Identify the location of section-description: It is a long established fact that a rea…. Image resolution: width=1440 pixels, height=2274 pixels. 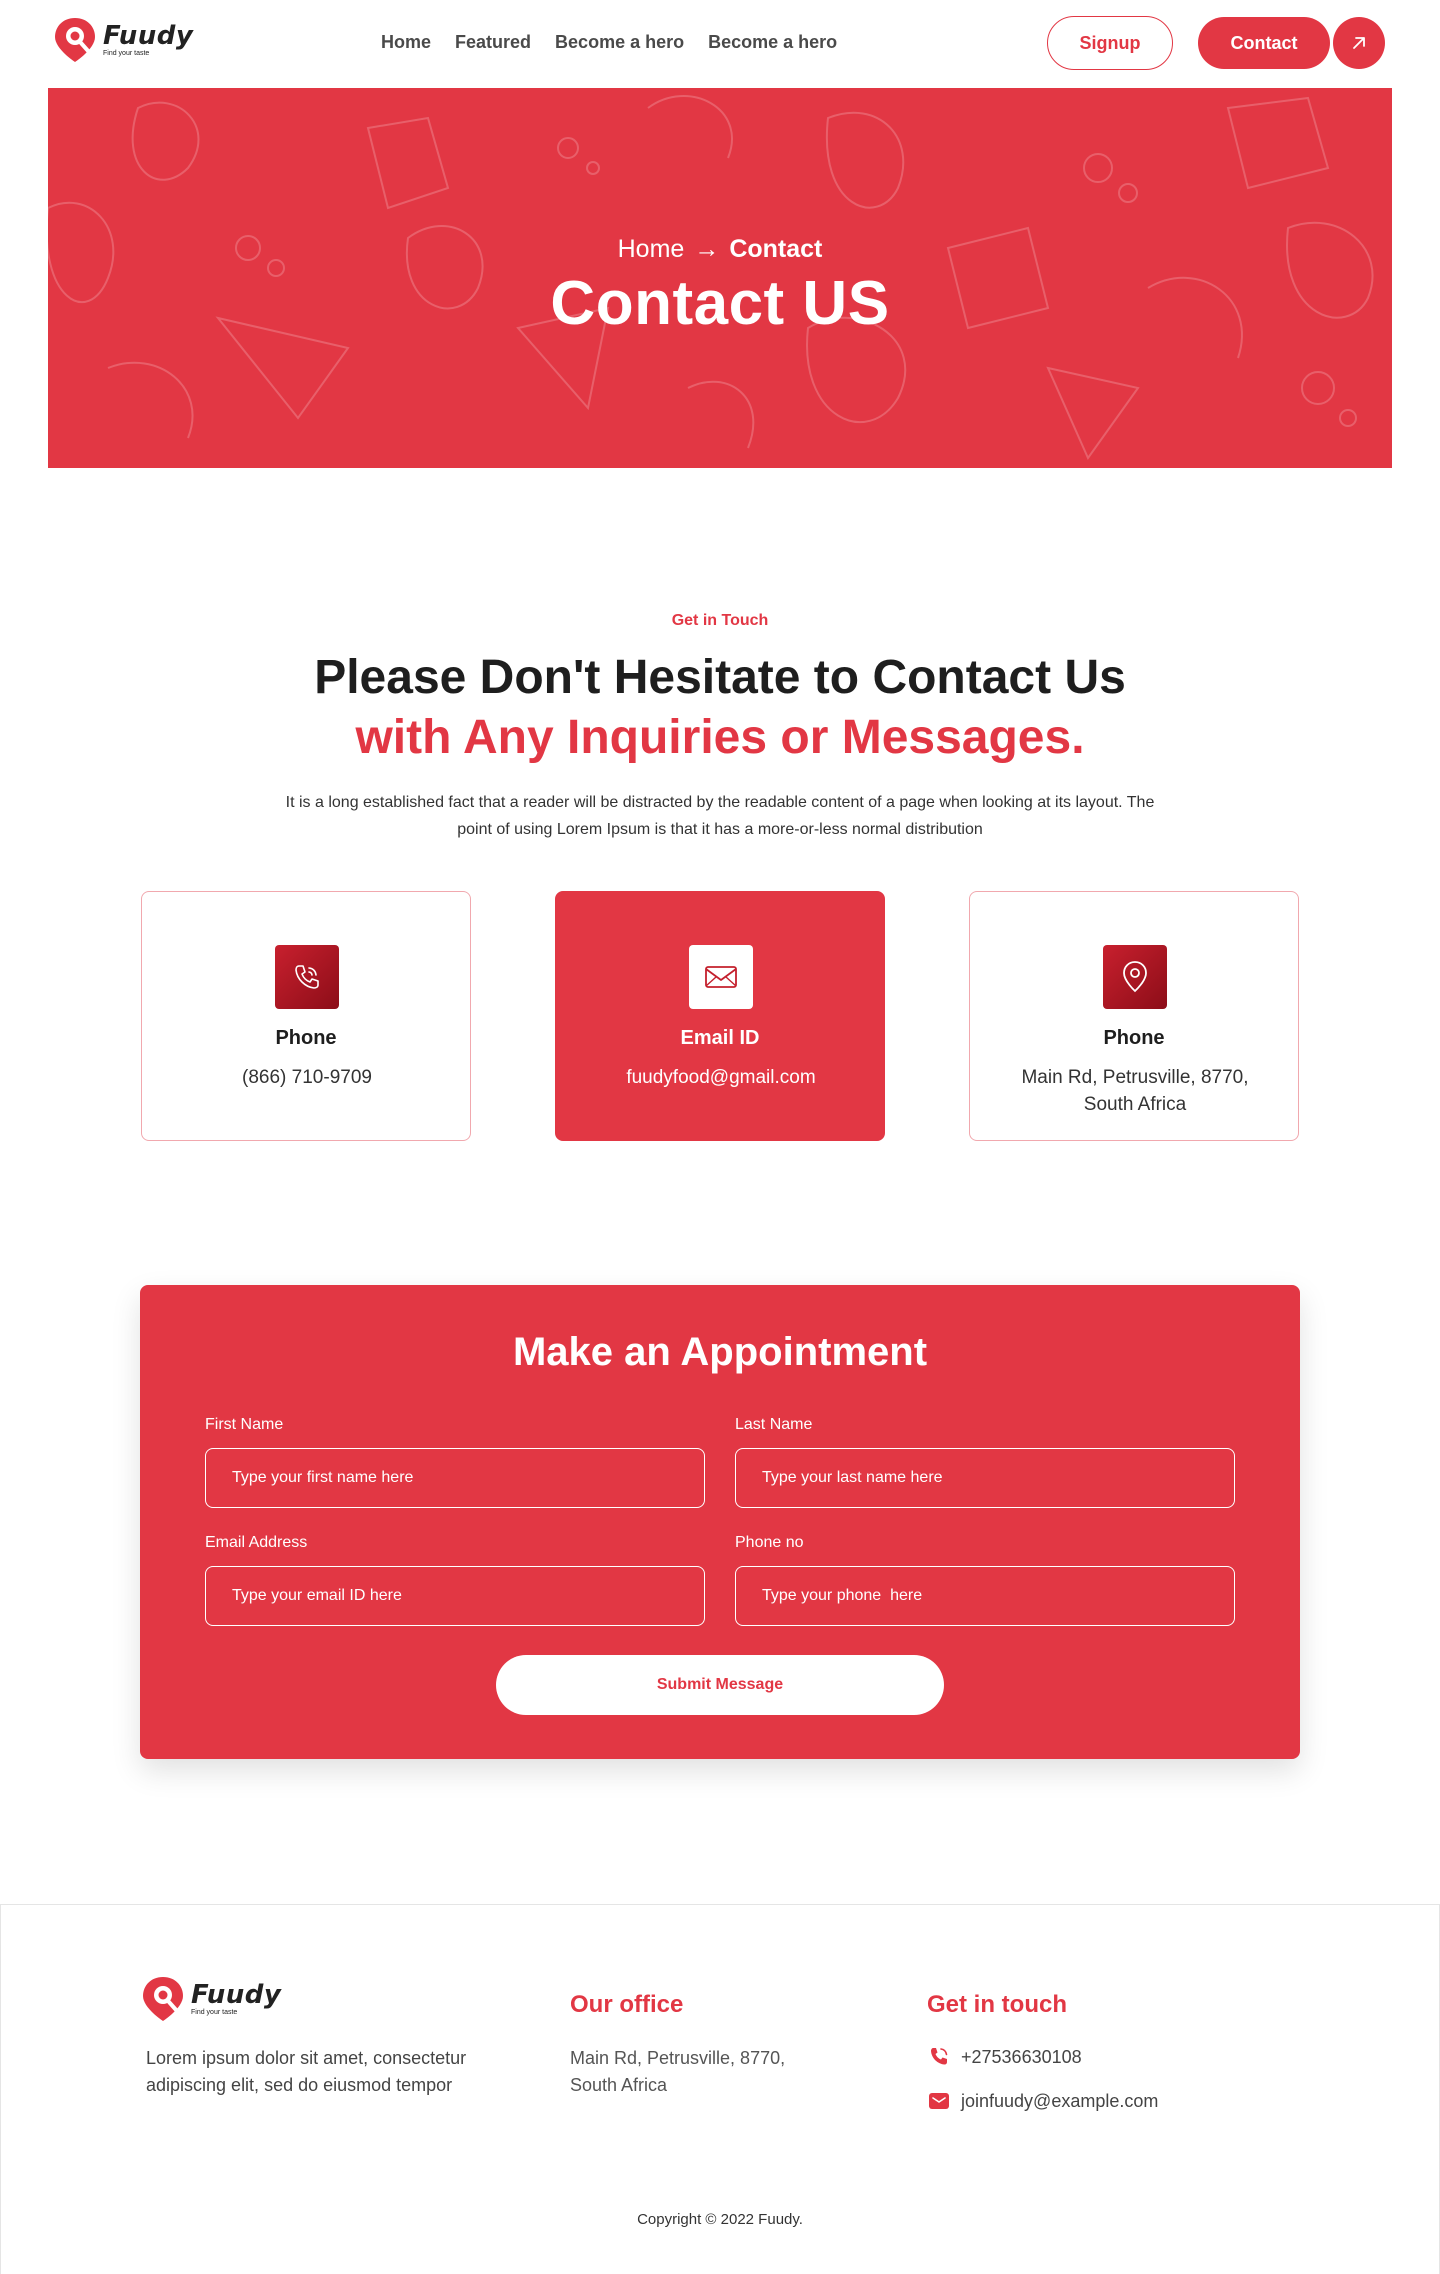
(720, 816).